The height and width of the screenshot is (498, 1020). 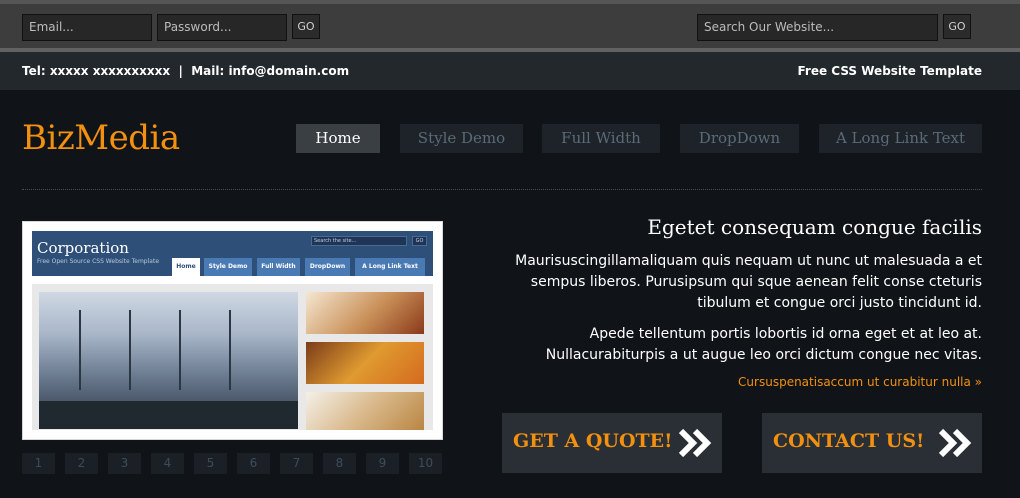 I want to click on get-quote-button: GET A QUOTE!, so click(x=612, y=443).